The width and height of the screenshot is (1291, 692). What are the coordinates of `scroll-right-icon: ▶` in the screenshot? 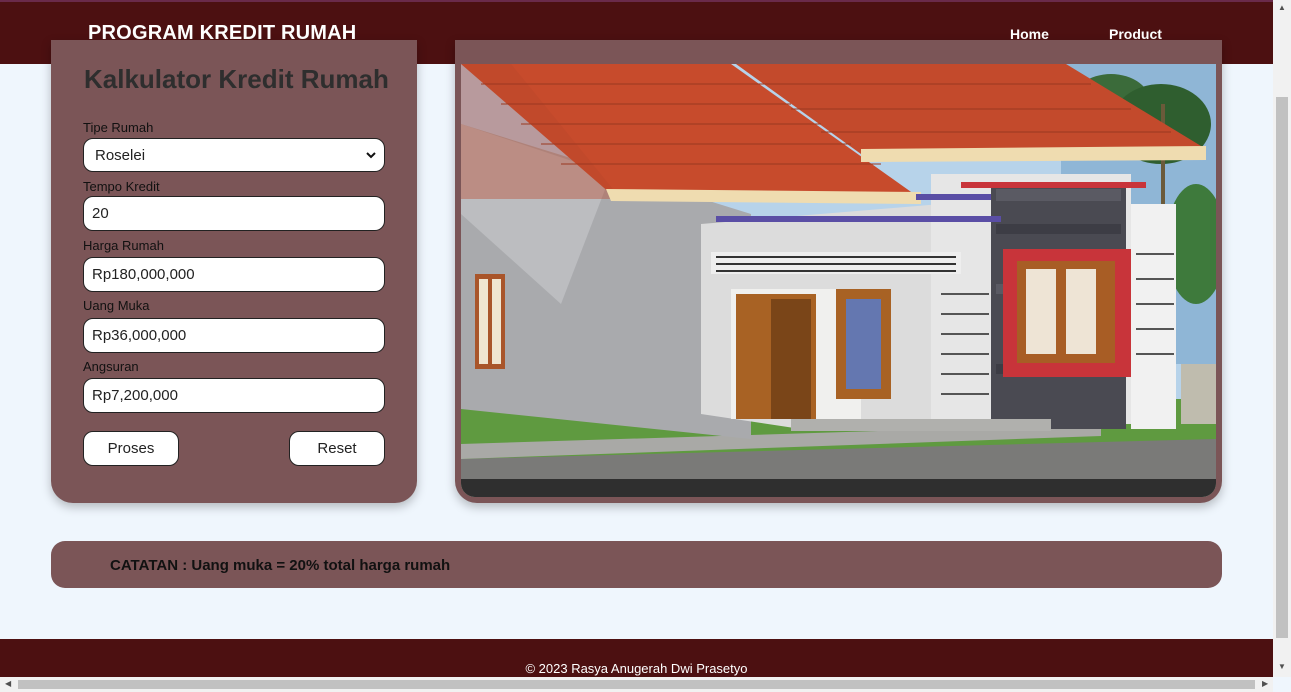 It's located at (1265, 684).